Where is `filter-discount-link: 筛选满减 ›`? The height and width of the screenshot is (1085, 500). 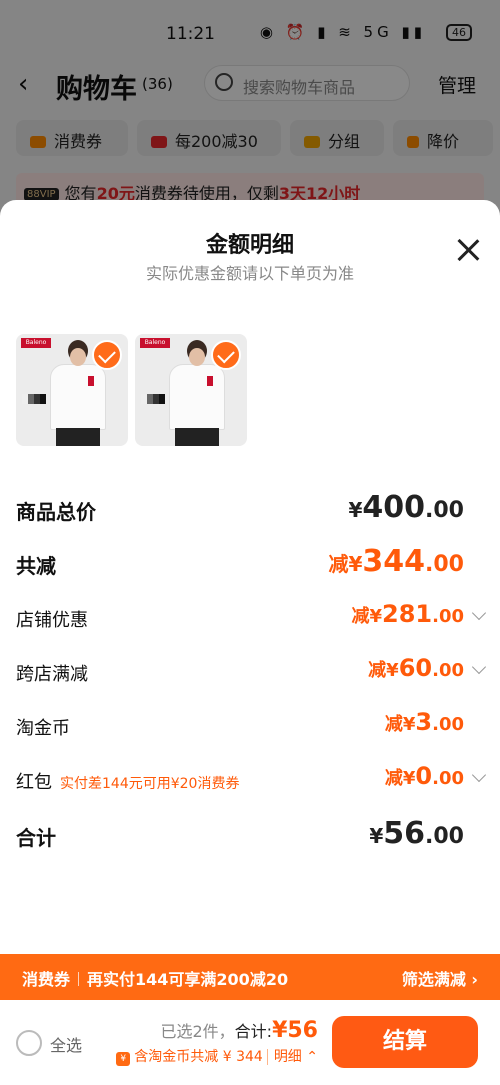 filter-discount-link: 筛选满减 › is located at coordinates (440, 978).